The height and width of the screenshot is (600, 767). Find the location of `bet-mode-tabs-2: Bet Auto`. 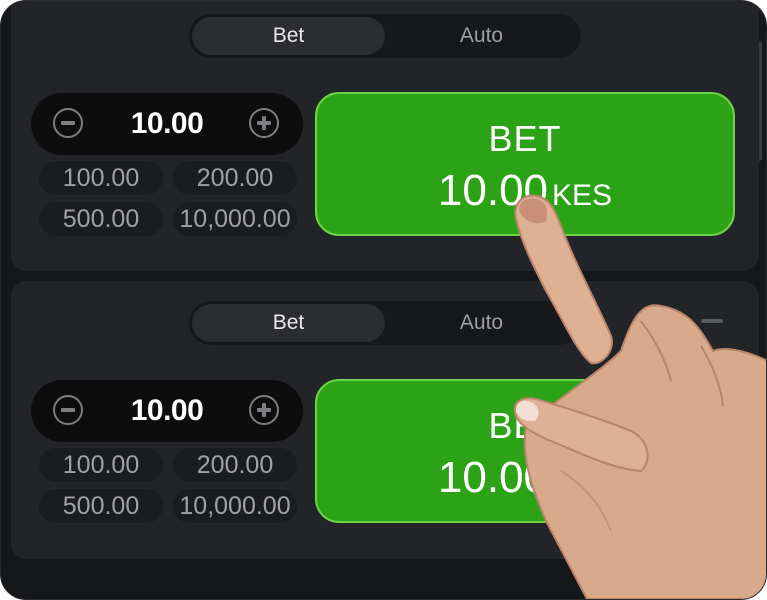

bet-mode-tabs-2: Bet Auto is located at coordinates (385, 323).